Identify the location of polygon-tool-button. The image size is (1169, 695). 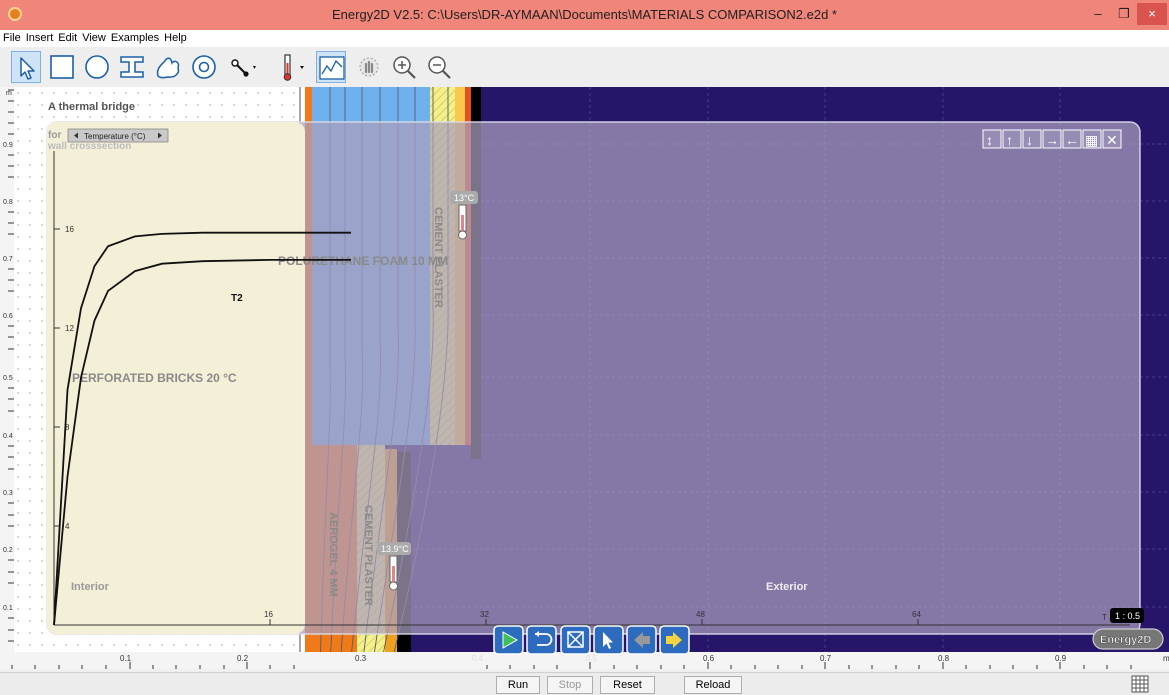
(132, 67).